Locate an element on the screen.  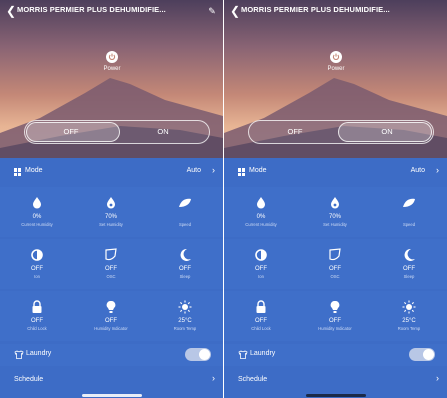
tile-room-temp: 25°C Room Temp is located at coordinates (409, 316).